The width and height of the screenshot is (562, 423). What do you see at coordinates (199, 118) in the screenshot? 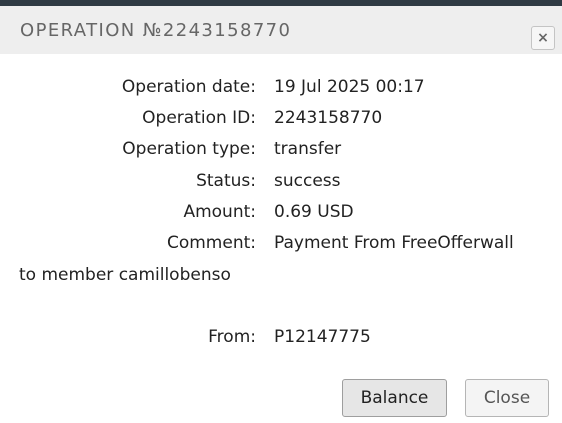
I see `operation-id-label: Operation ID:` at bounding box center [199, 118].